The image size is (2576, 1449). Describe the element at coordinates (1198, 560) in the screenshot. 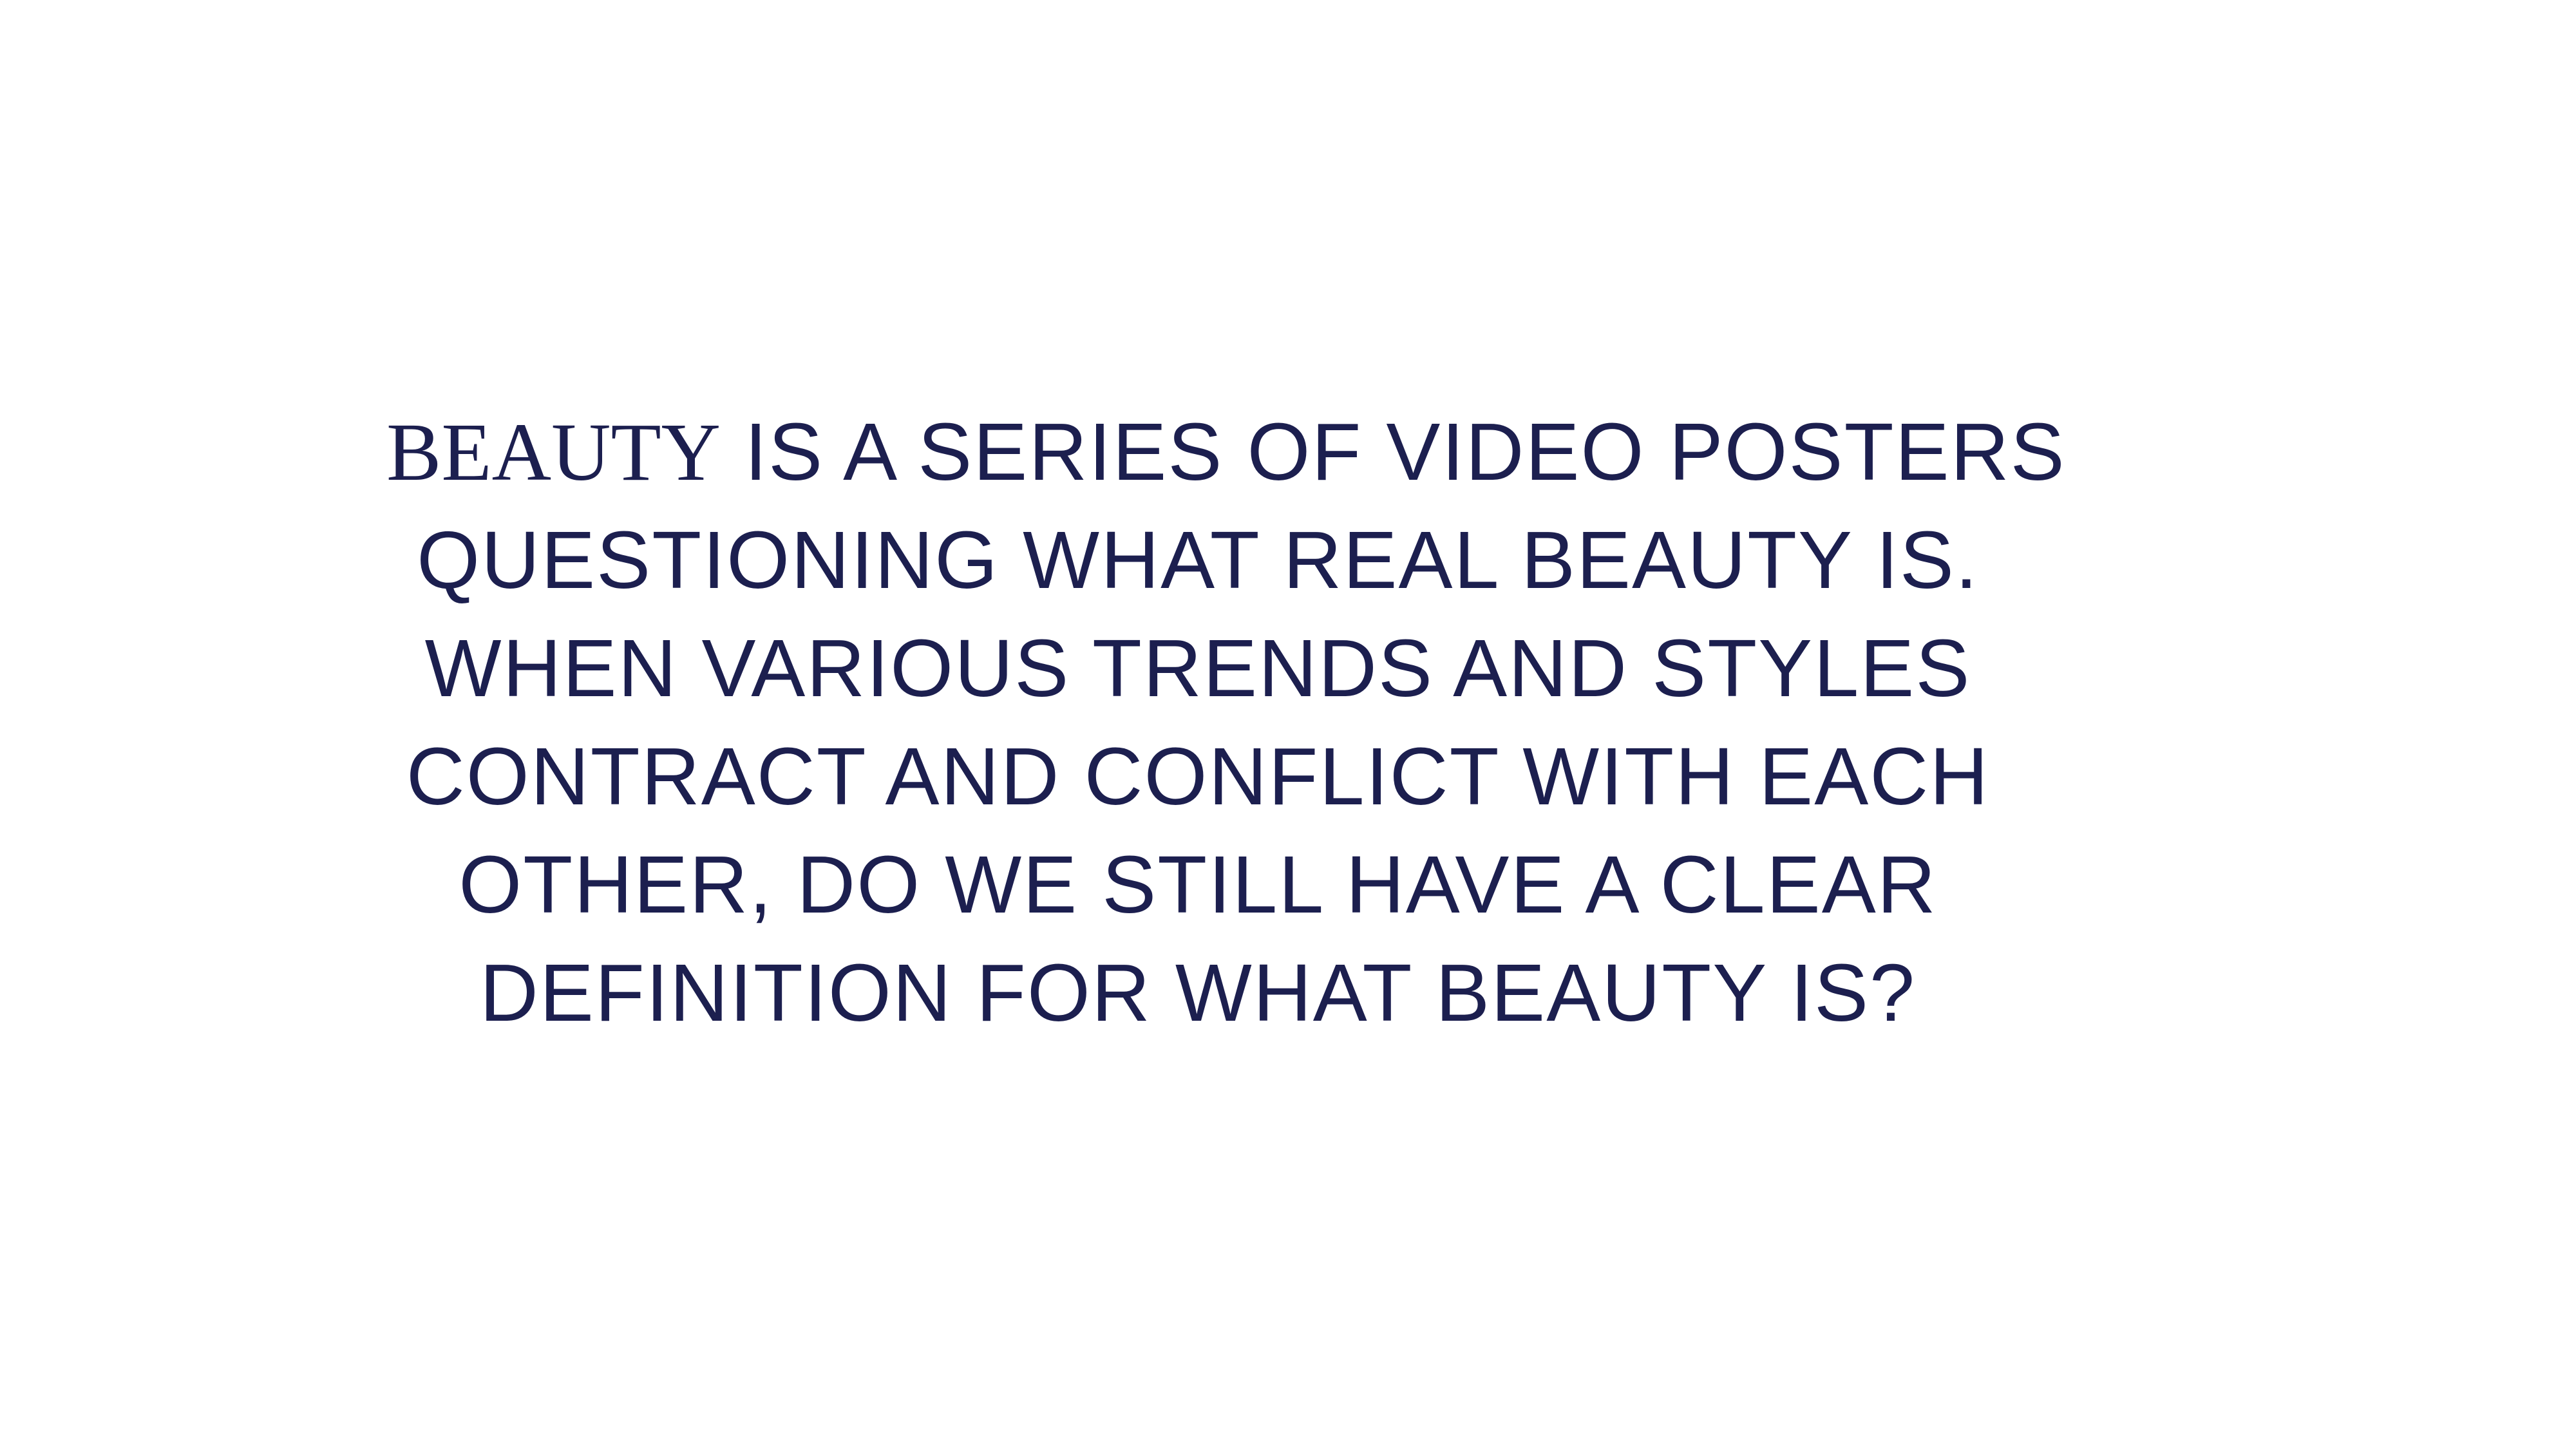

I see `statement-line-2: QUESTIONING WHAT REAL BEAUTY IS.` at that location.